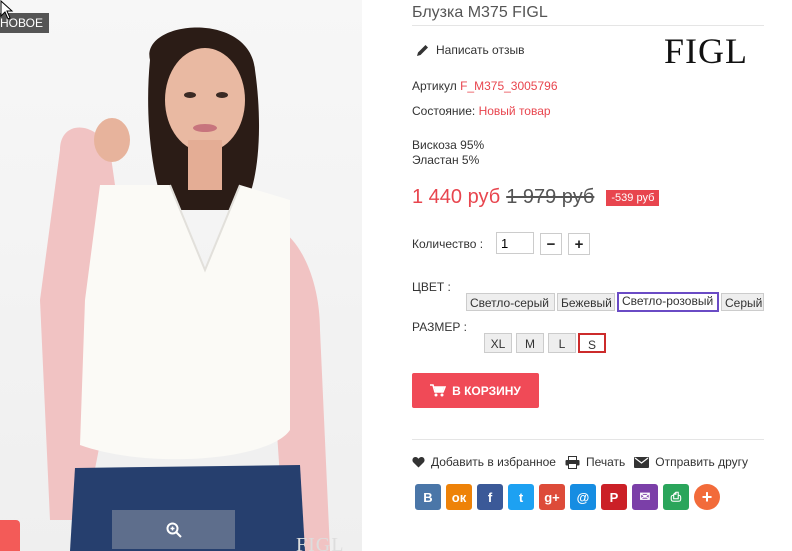  I want to click on write-review-link: Написать отзыв, so click(470, 50).